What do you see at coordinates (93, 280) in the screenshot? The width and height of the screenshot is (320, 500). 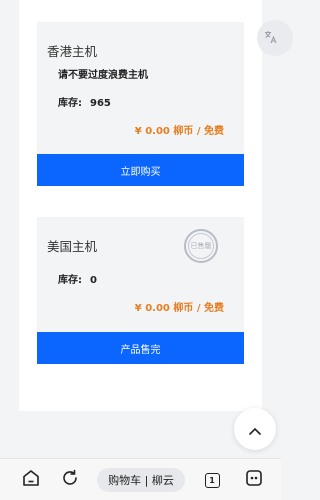 I see `stock-value: 0` at bounding box center [93, 280].